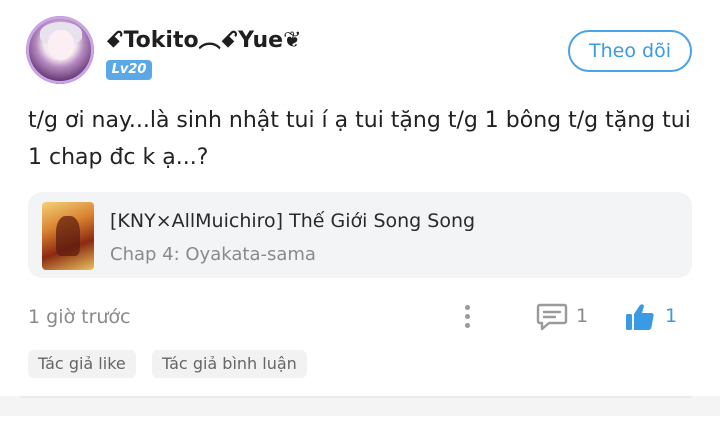 This screenshot has width=720, height=442. I want to click on avatar, so click(60, 50).